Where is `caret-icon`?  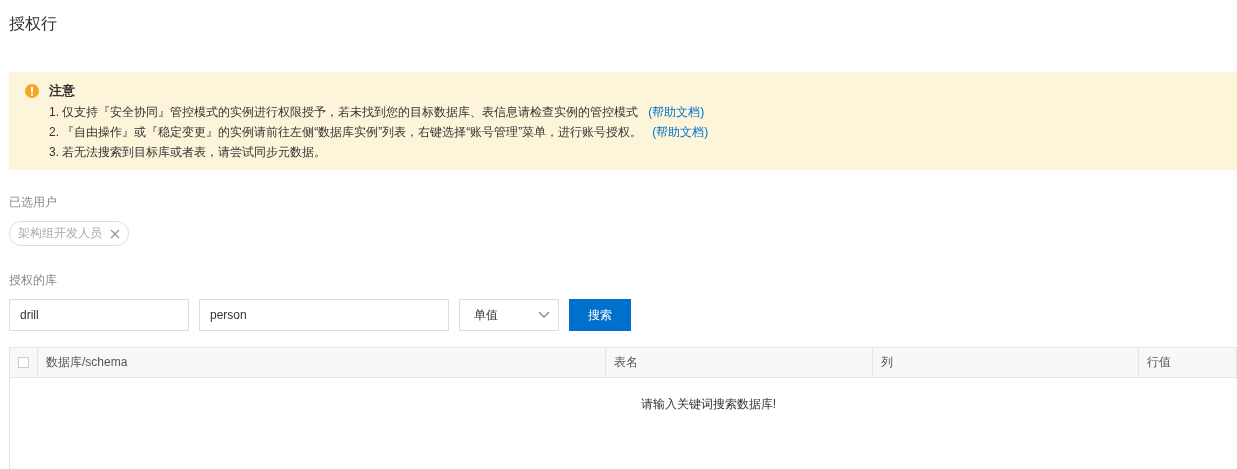
caret-icon is located at coordinates (544, 315).